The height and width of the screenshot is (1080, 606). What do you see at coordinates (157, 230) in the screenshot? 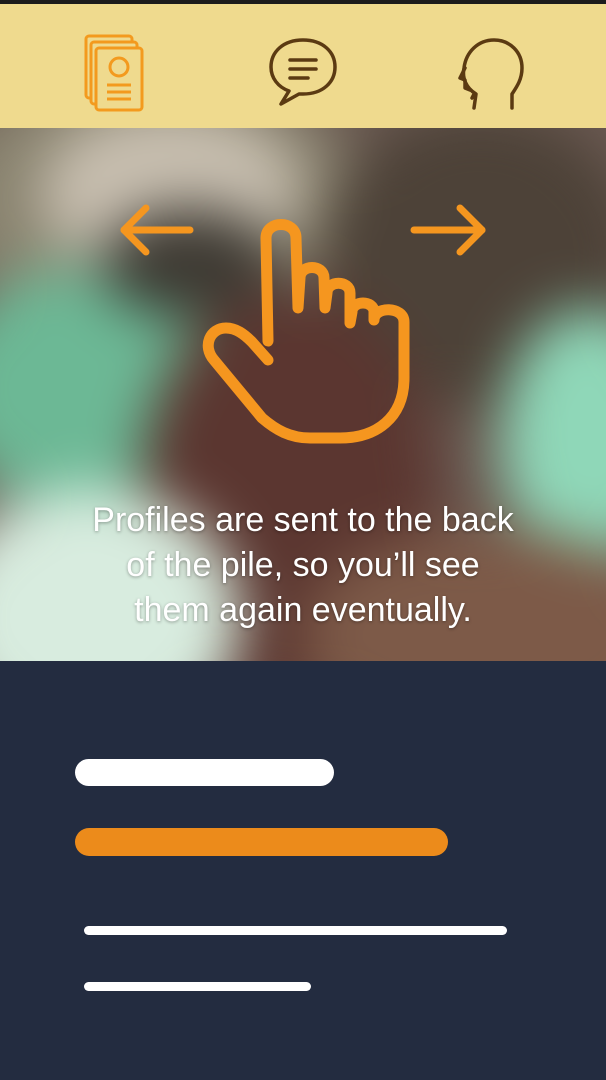
I see `arrow-left-icon` at bounding box center [157, 230].